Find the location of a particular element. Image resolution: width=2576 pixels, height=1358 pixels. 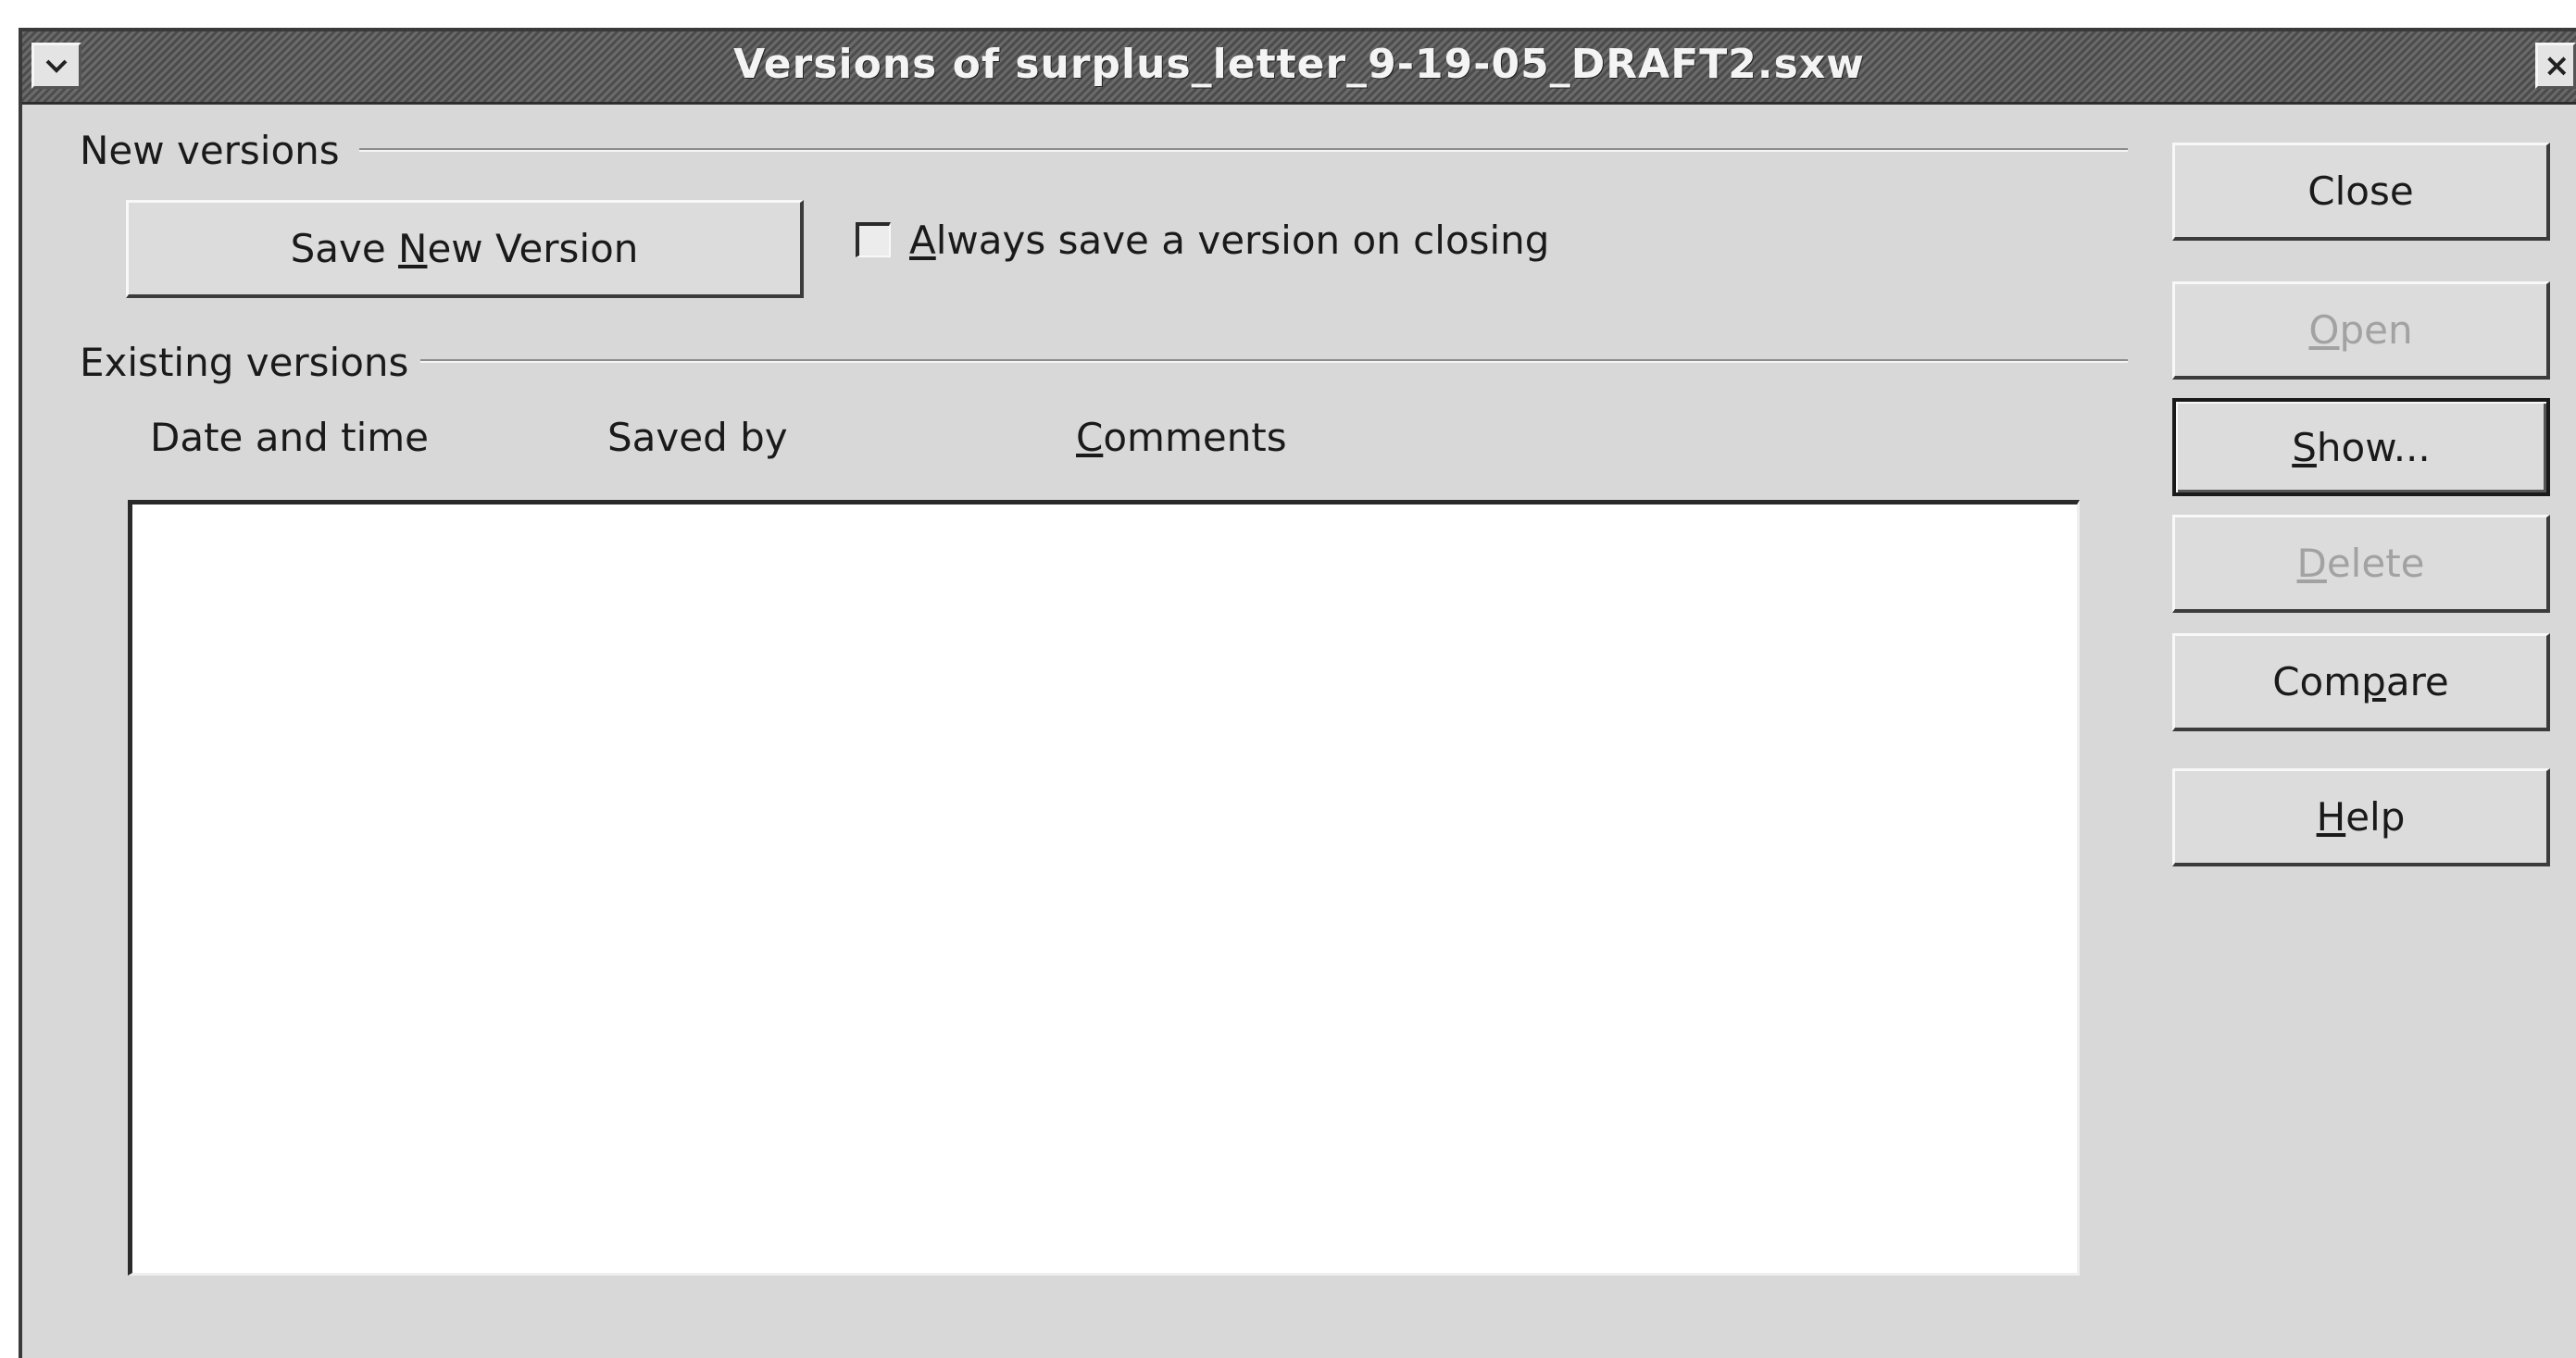

column-header-saved-by: Saved by is located at coordinates (697, 437).